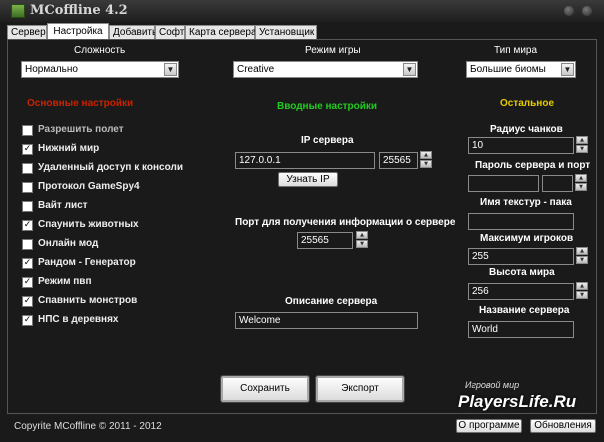 This screenshot has width=604, height=442. Describe the element at coordinates (27, 301) in the screenshot. I see `checkbox-spawn-monsters: ✓` at that location.